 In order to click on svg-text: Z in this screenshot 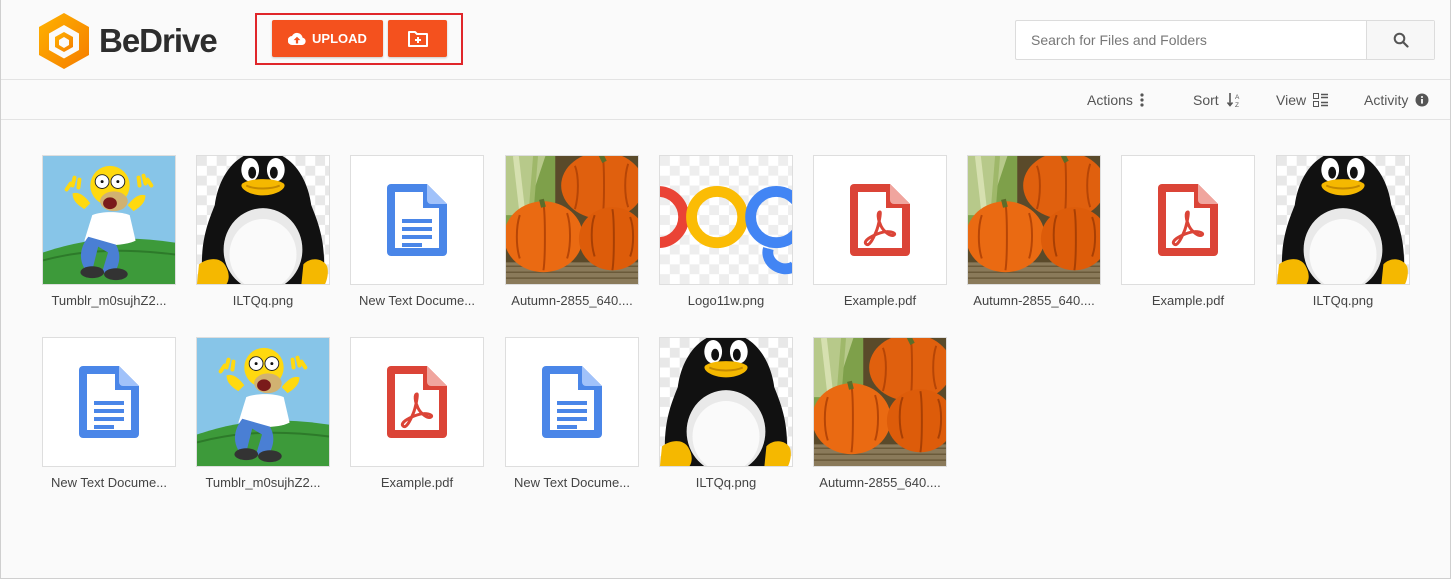, I will do `click(1237, 105)`.